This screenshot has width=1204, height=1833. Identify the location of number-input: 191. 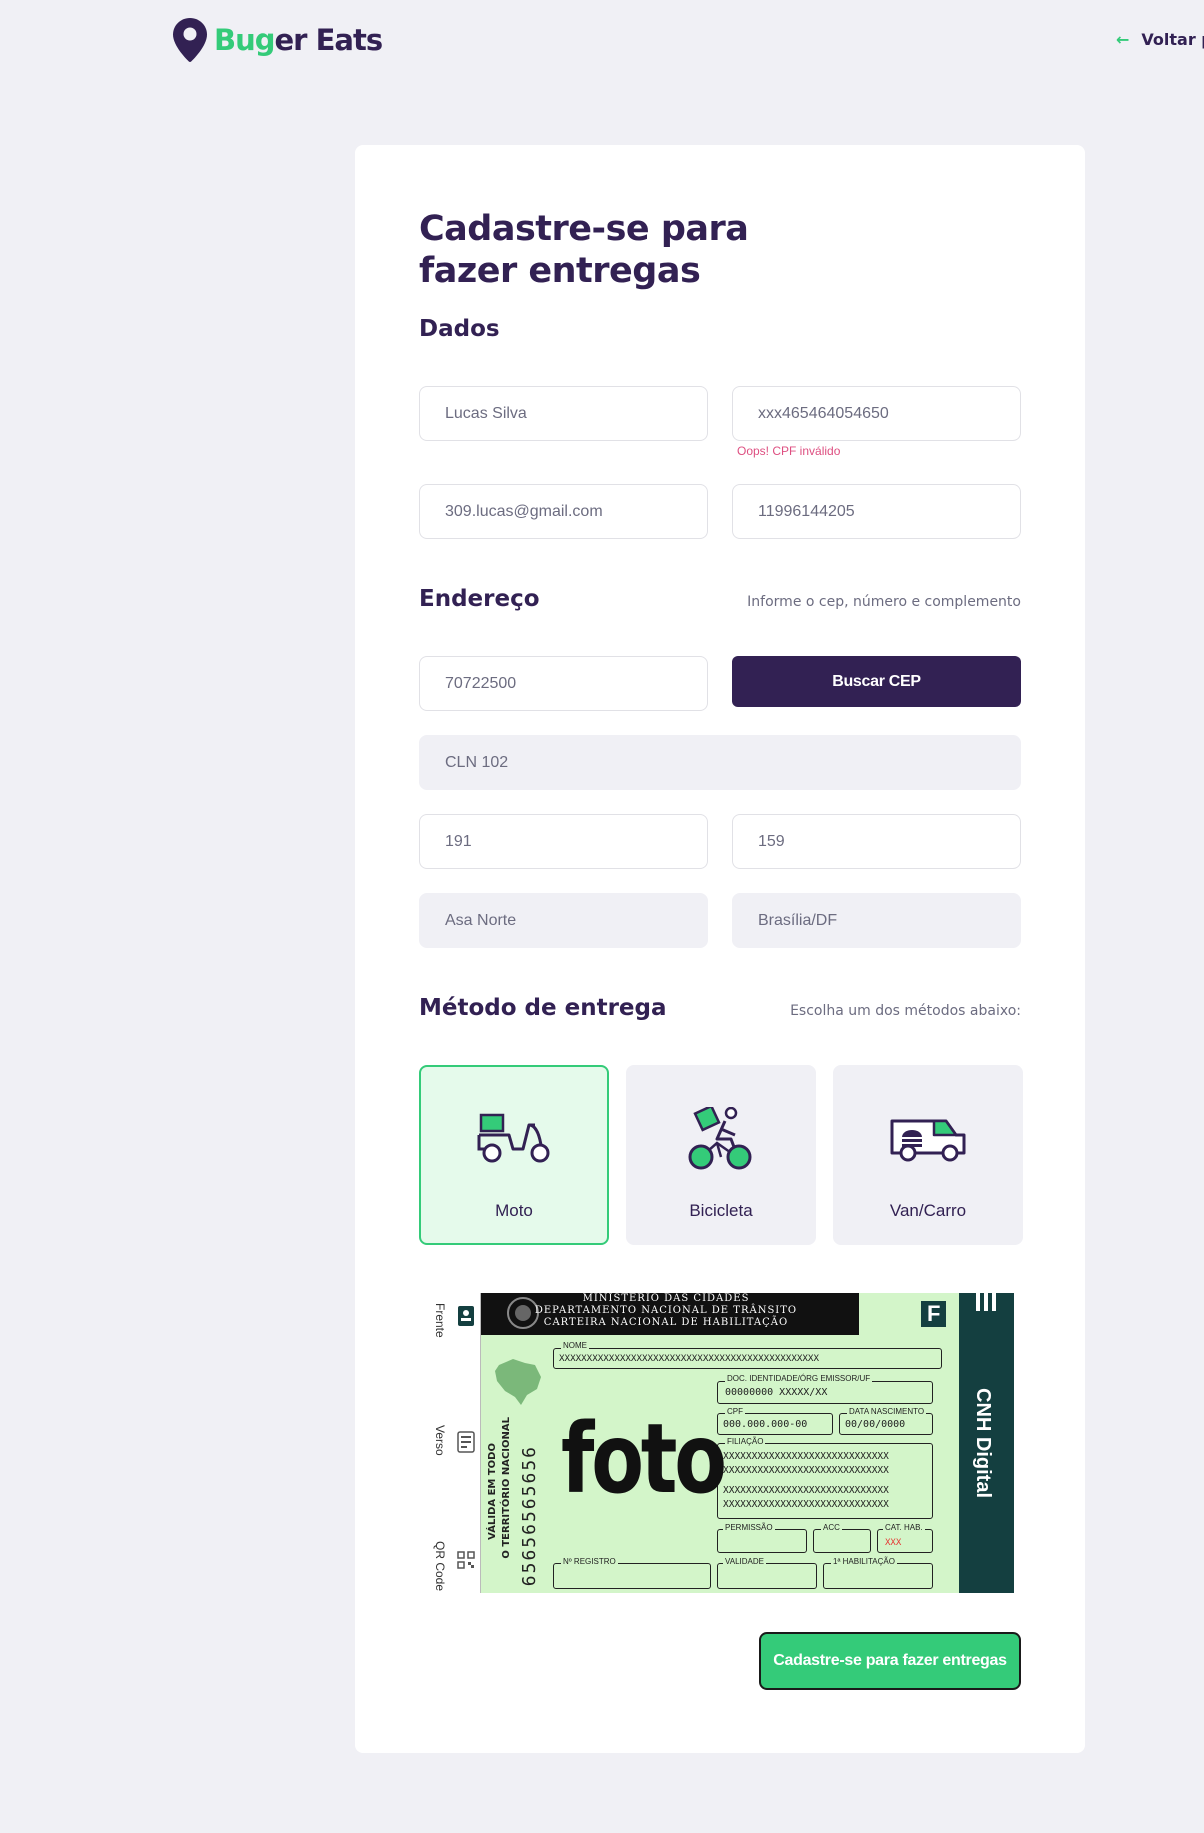
(563, 841).